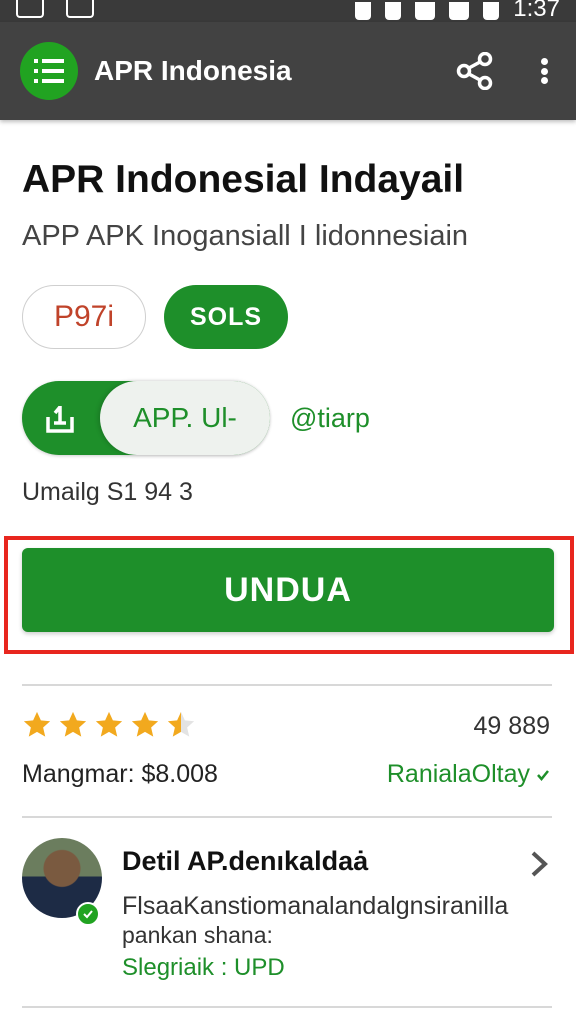 Image resolution: width=576 pixels, height=1024 pixels. I want to click on verified-text: RanialaOltay, so click(458, 774).